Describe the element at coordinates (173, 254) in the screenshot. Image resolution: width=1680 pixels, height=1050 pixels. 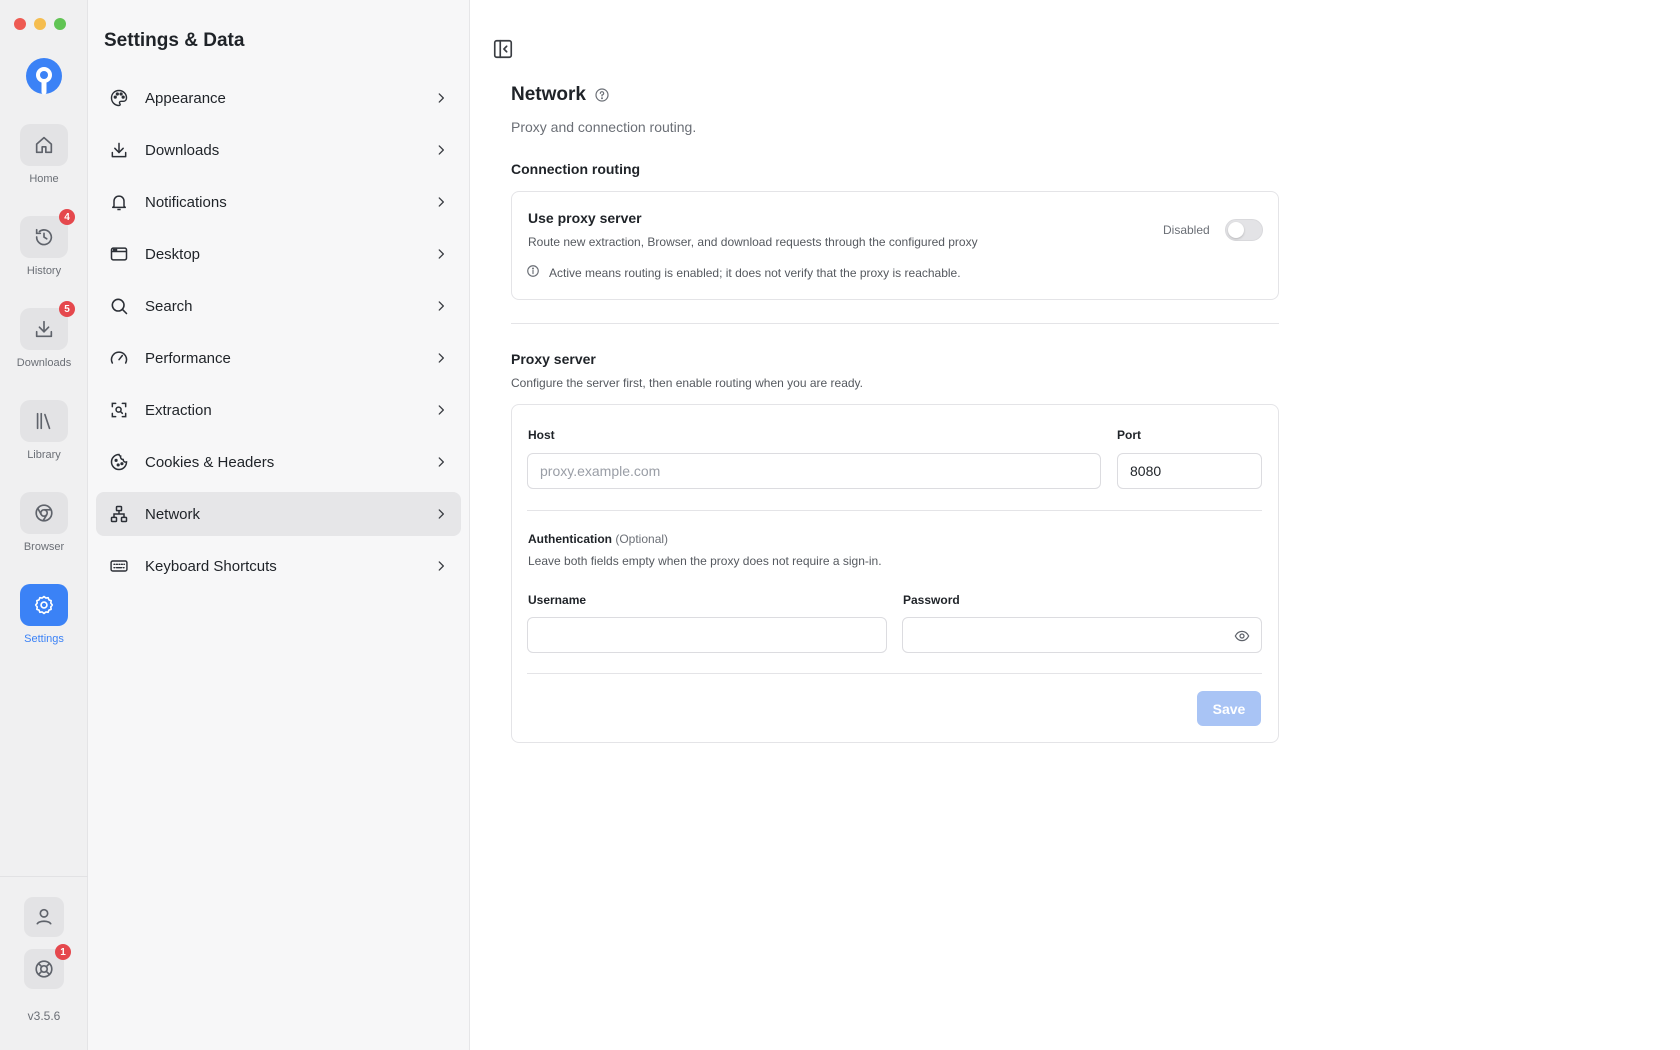
I see `settings-item-label: Desktop` at that location.